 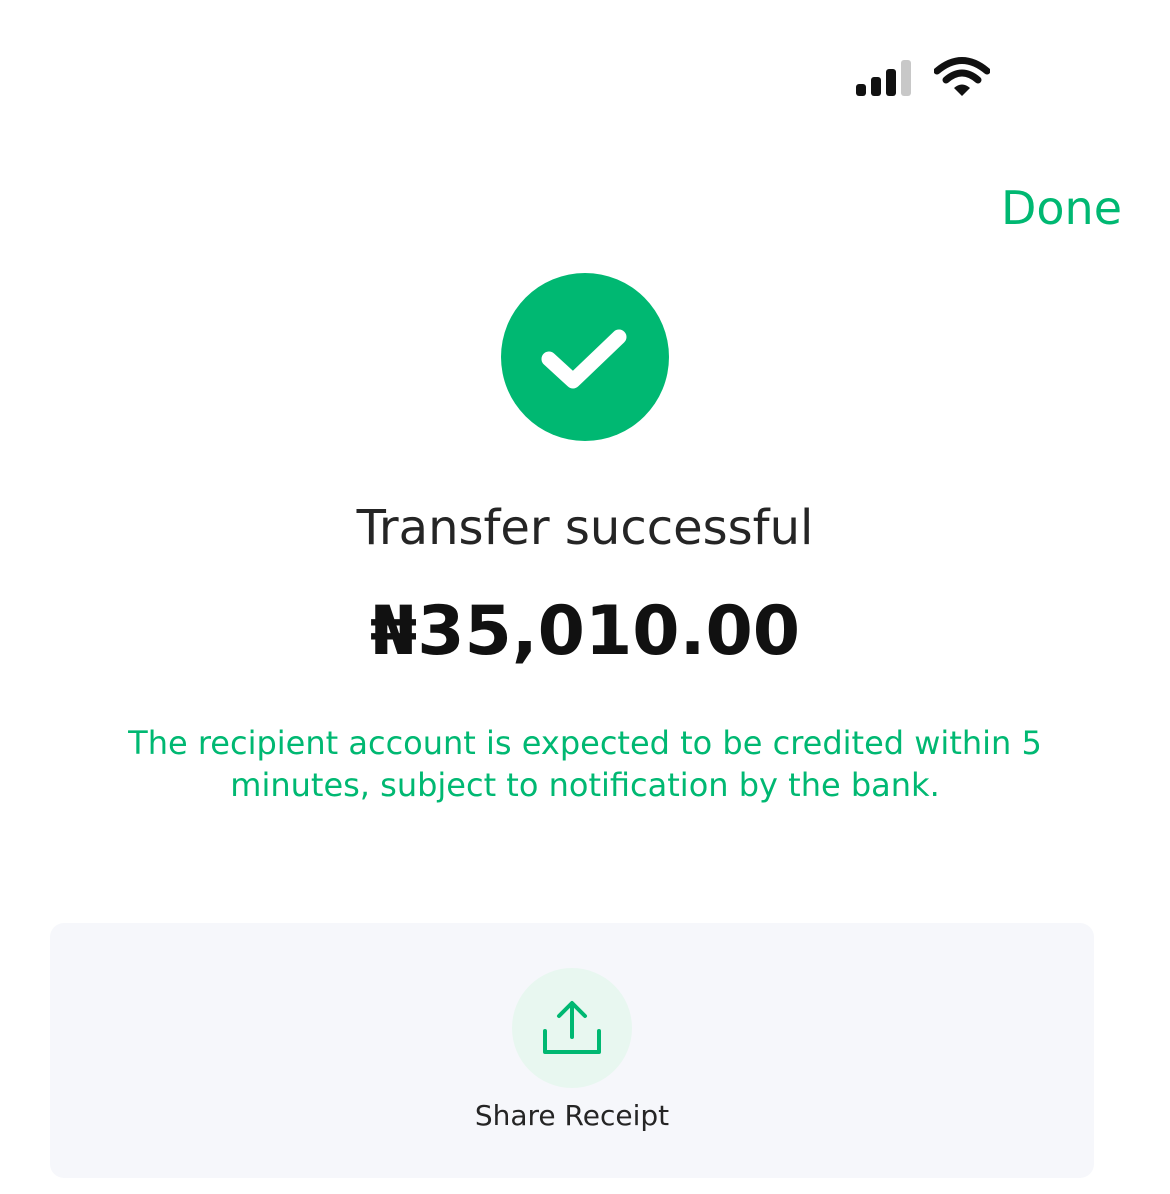 I want to click on done-button: Done, so click(x=1061, y=208).